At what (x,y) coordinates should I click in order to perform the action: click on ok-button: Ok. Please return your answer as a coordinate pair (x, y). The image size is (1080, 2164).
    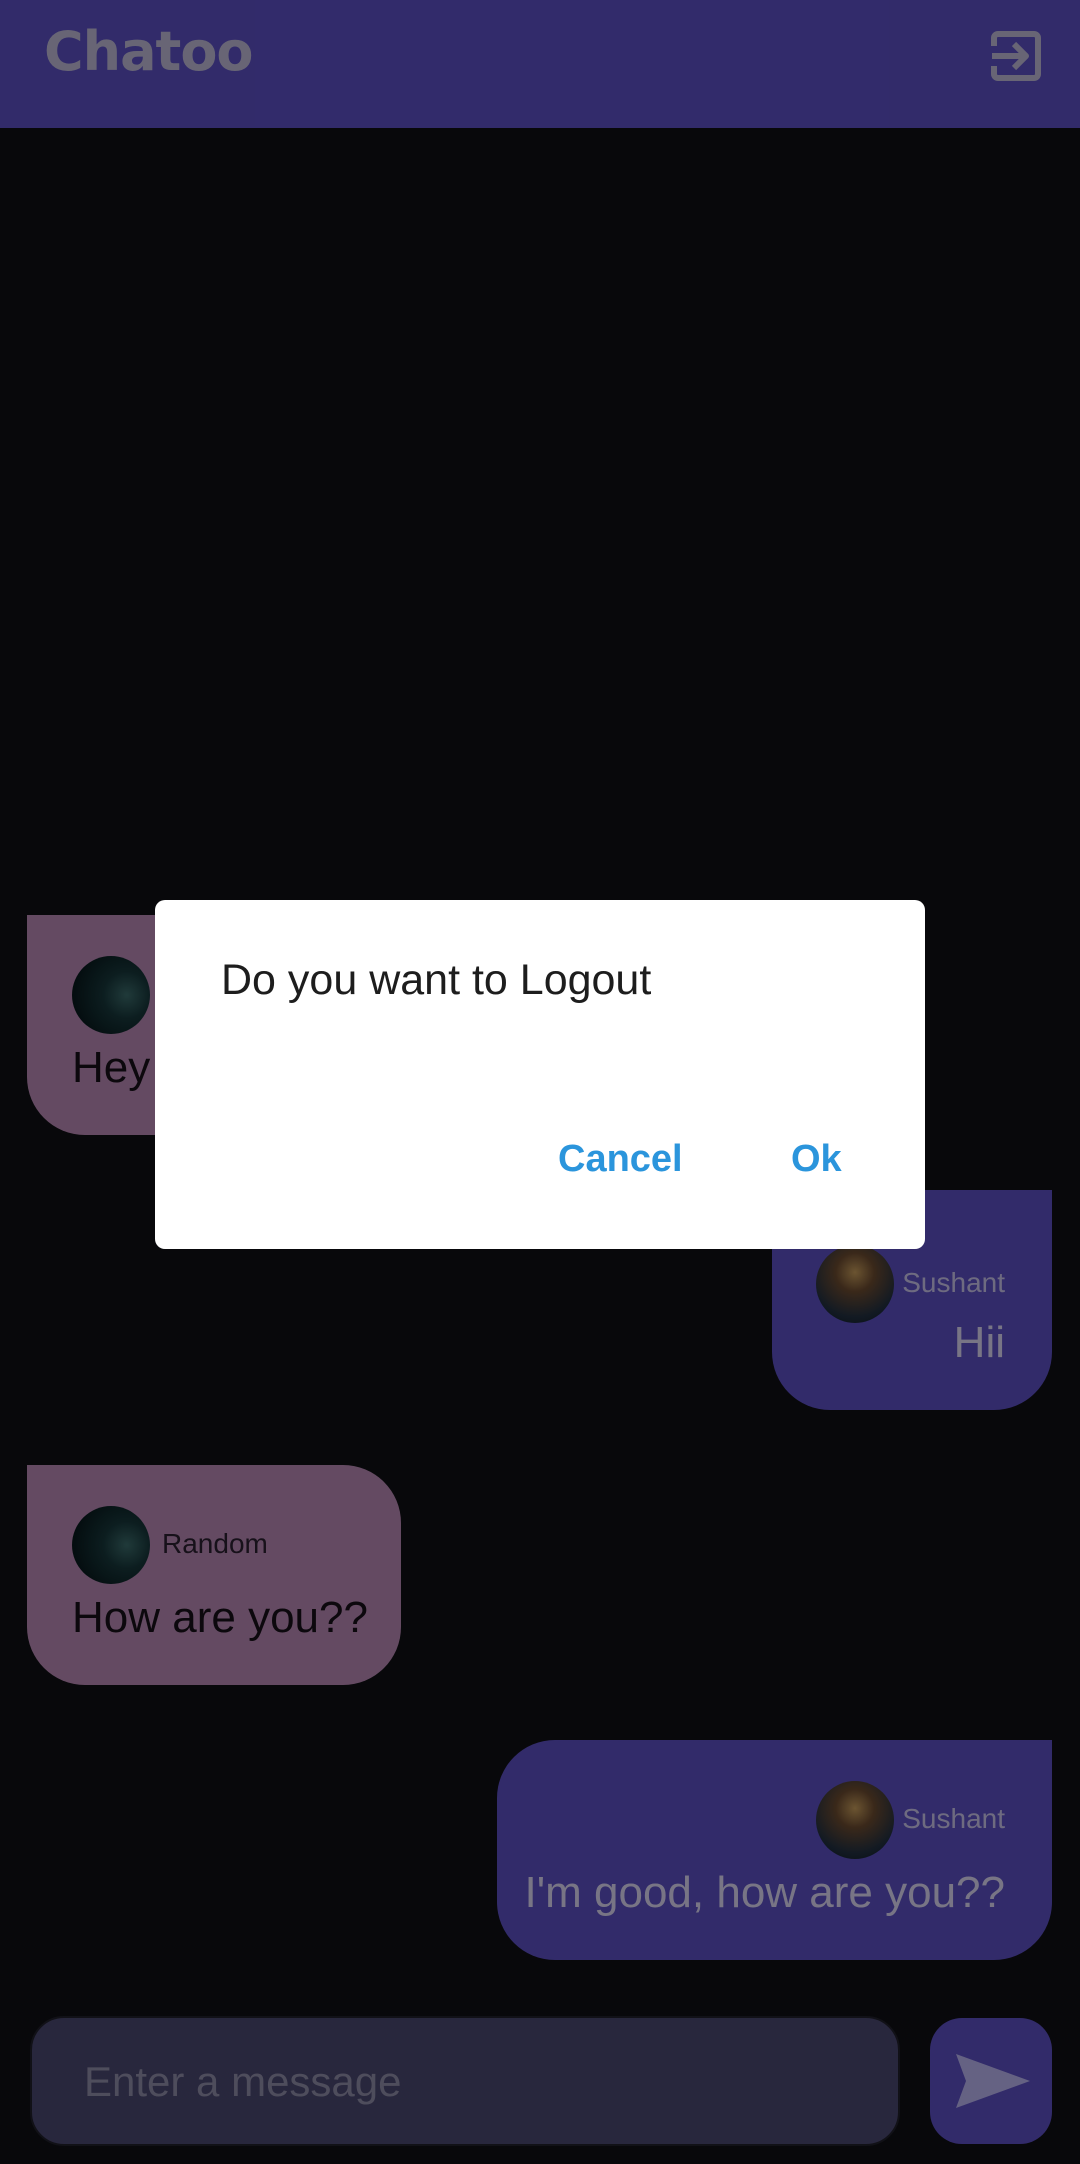
    Looking at the image, I should click on (816, 1159).